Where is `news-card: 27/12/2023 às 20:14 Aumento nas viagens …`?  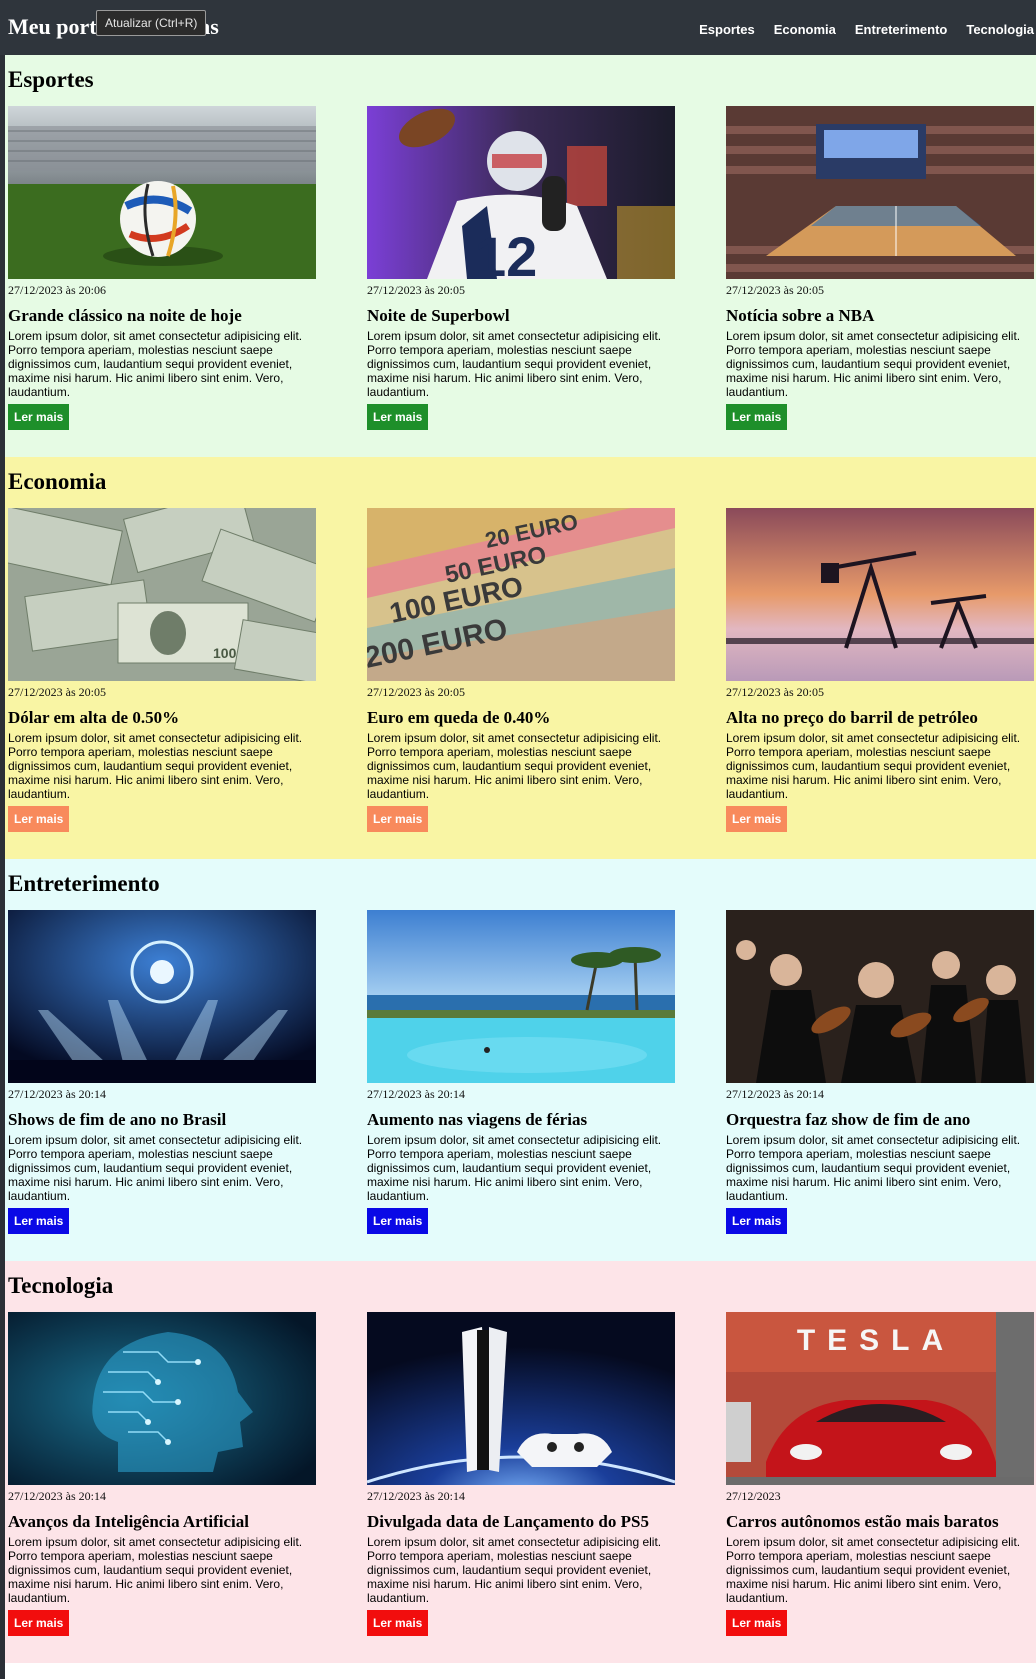 news-card: 27/12/2023 às 20:14 Aumento nas viagens … is located at coordinates (521, 1072).